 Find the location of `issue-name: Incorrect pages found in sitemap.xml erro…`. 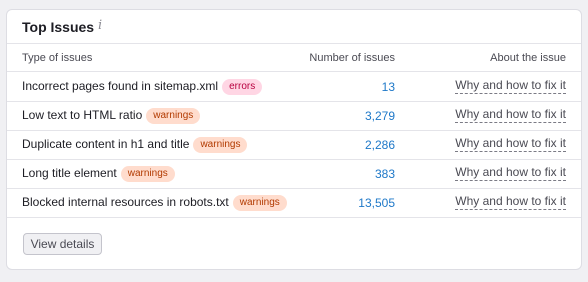

issue-name: Incorrect pages found in sitemap.xml erro… is located at coordinates (142, 87).